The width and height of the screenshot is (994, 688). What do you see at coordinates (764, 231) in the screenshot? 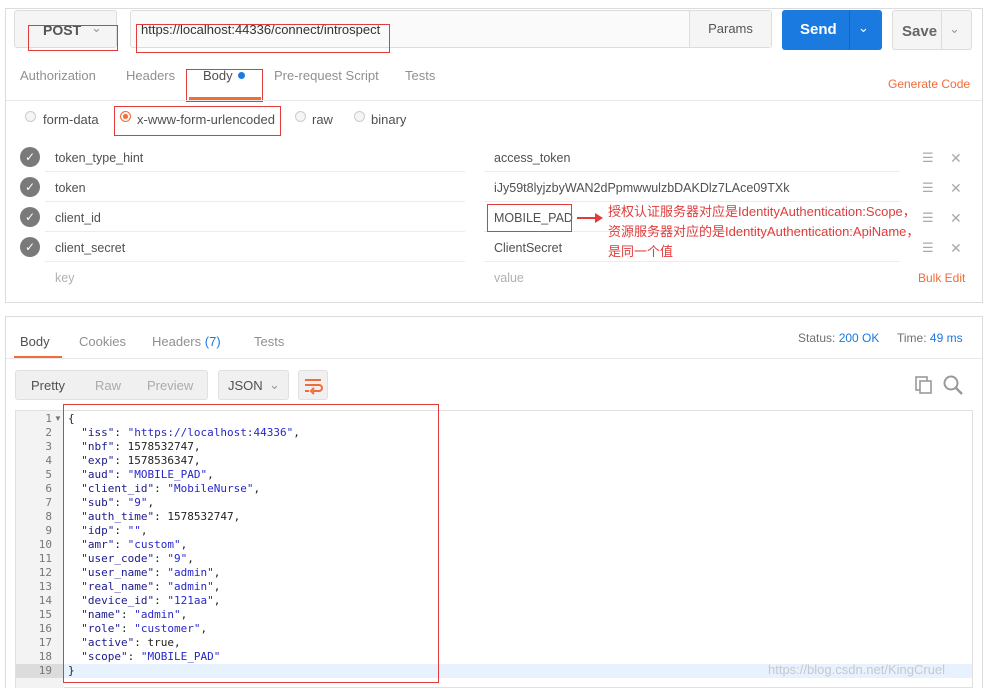
I see `annotation-line-2: 资源服务器对应的是IdentityAuthentication:ApiName，` at bounding box center [764, 231].